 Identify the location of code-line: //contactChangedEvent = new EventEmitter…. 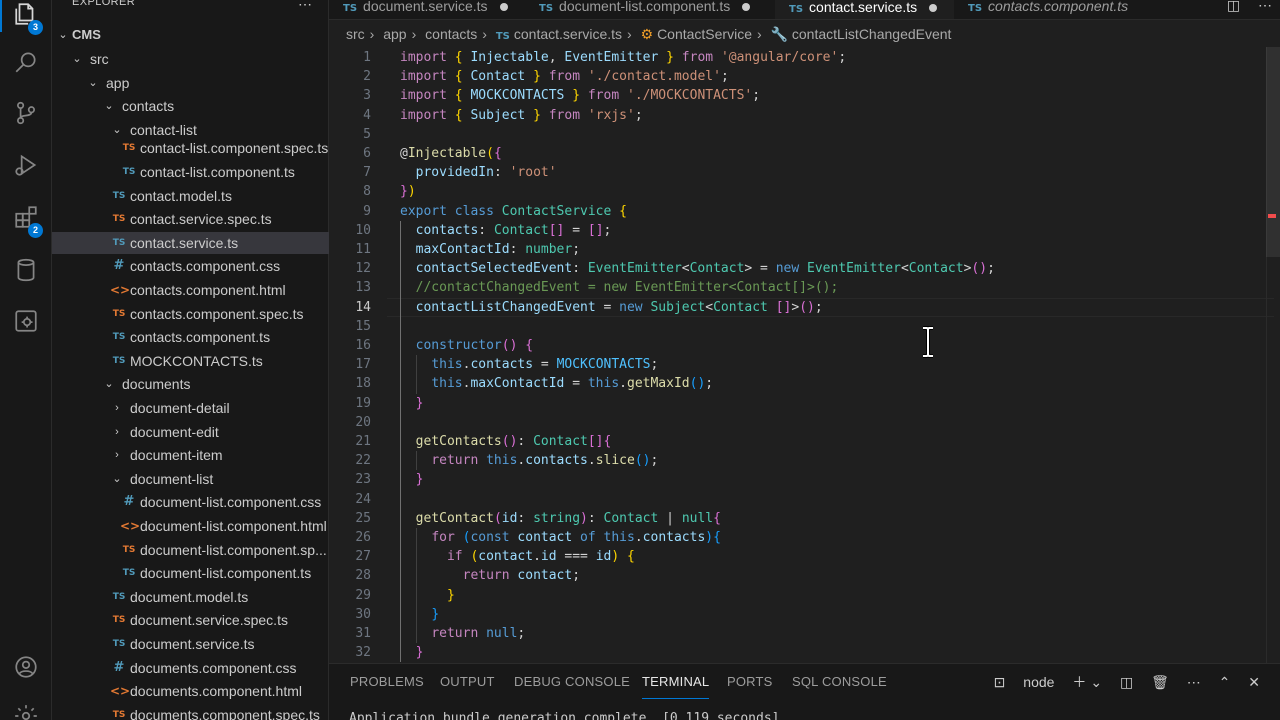
(619, 287).